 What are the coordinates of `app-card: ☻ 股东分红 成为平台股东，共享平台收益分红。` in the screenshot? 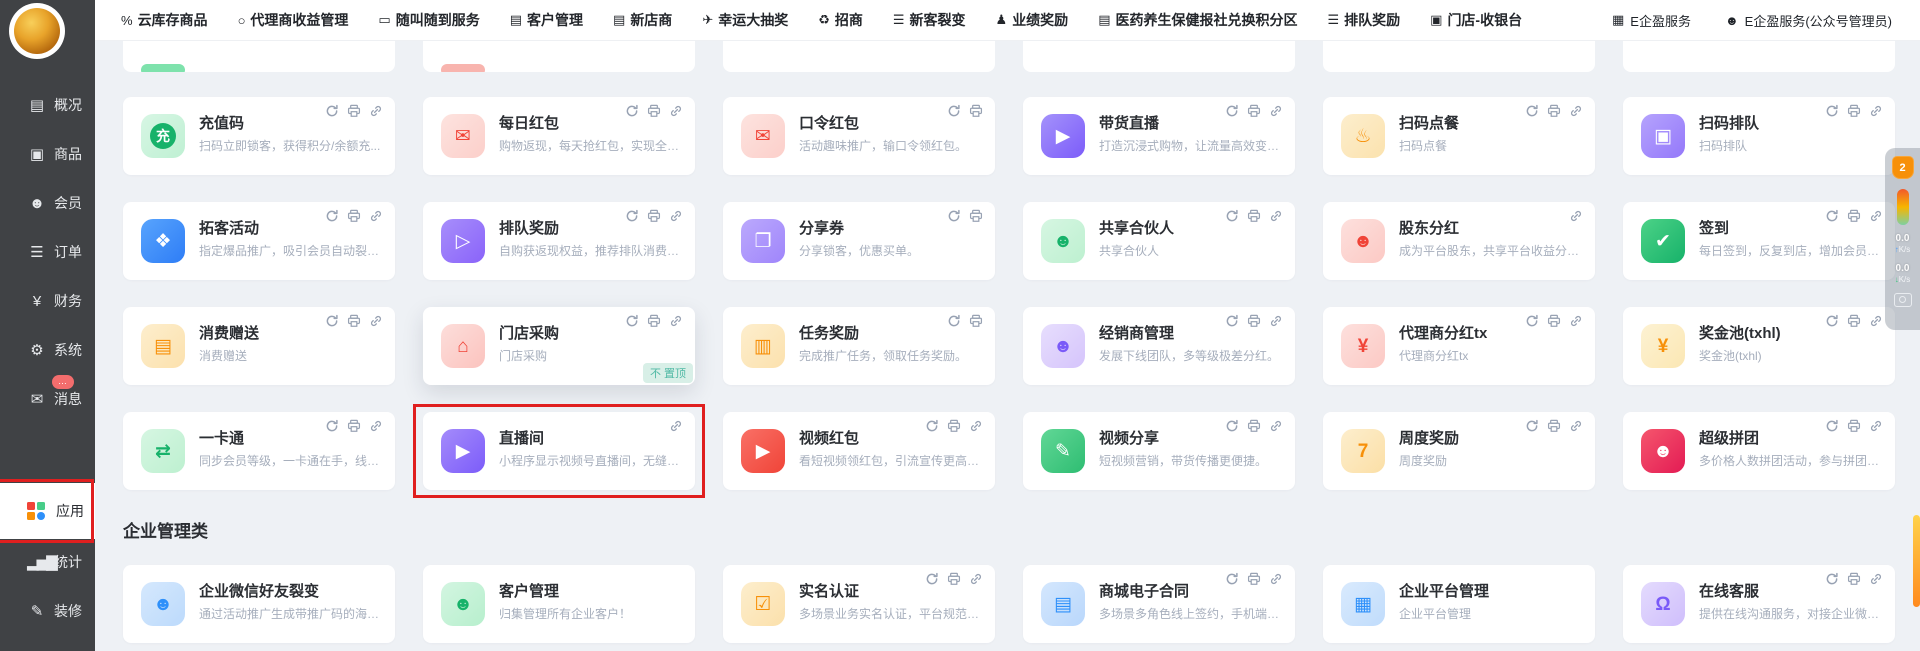 It's located at (1459, 241).